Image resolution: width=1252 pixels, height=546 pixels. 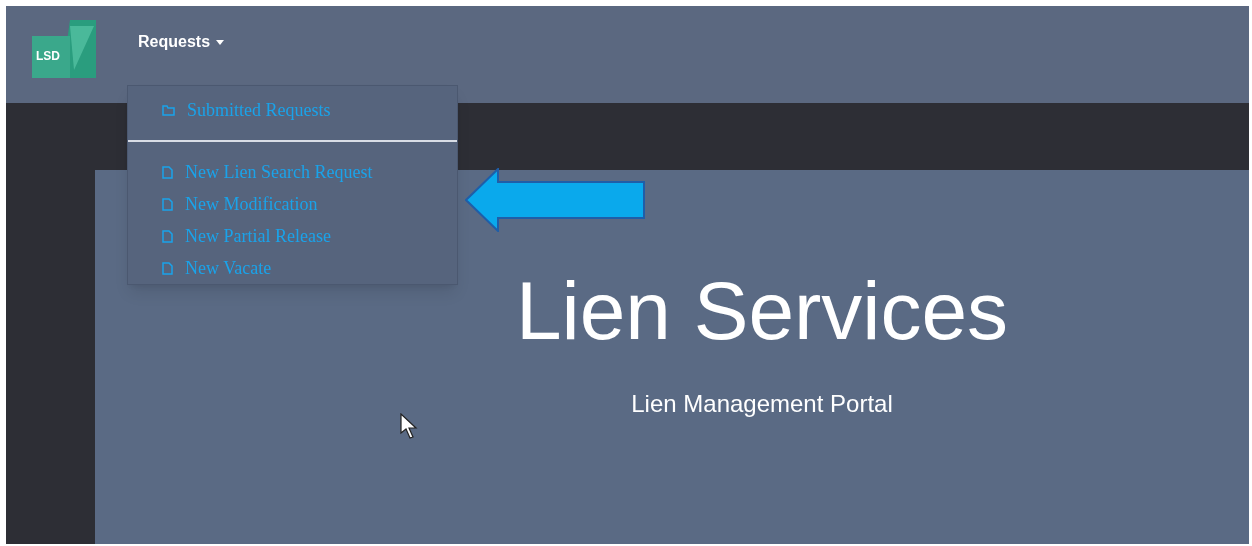 What do you see at coordinates (292, 204) in the screenshot?
I see `menu-item: New Modification` at bounding box center [292, 204].